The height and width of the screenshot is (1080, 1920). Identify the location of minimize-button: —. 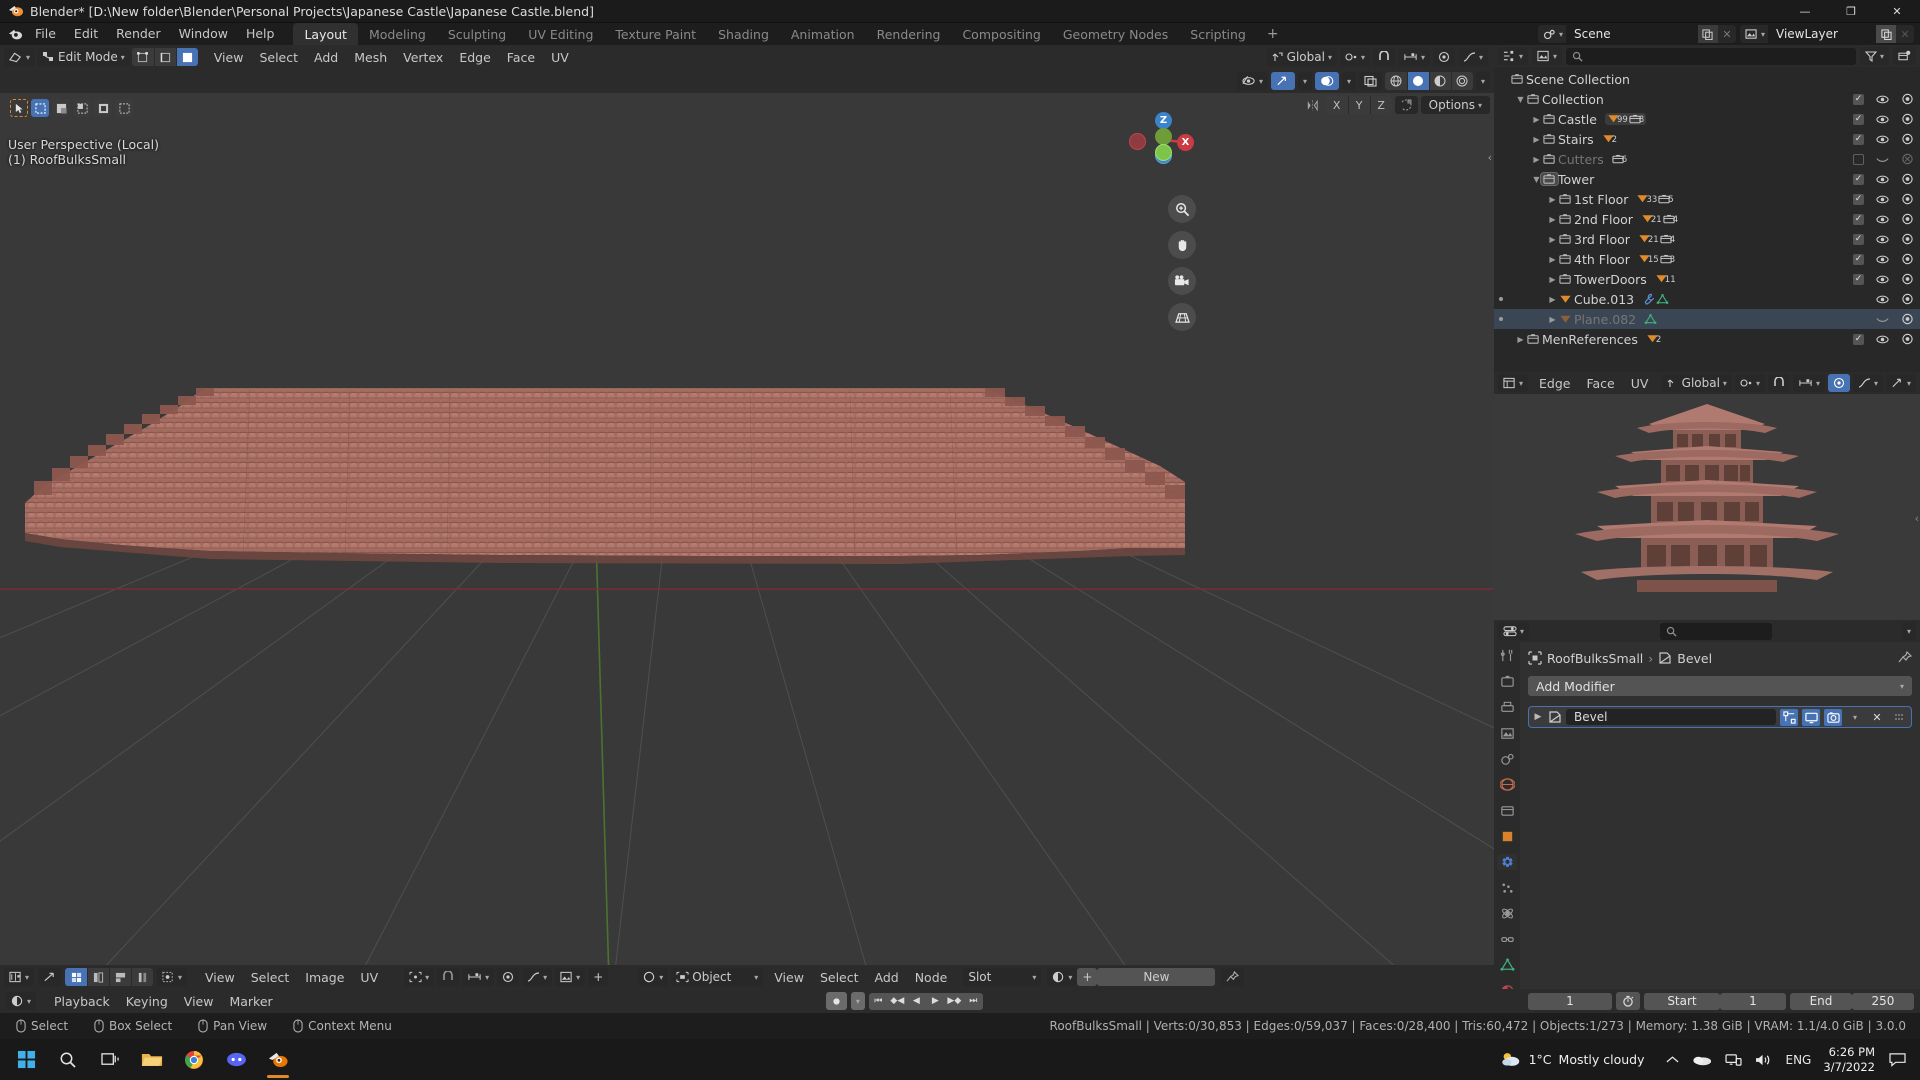
(1805, 11).